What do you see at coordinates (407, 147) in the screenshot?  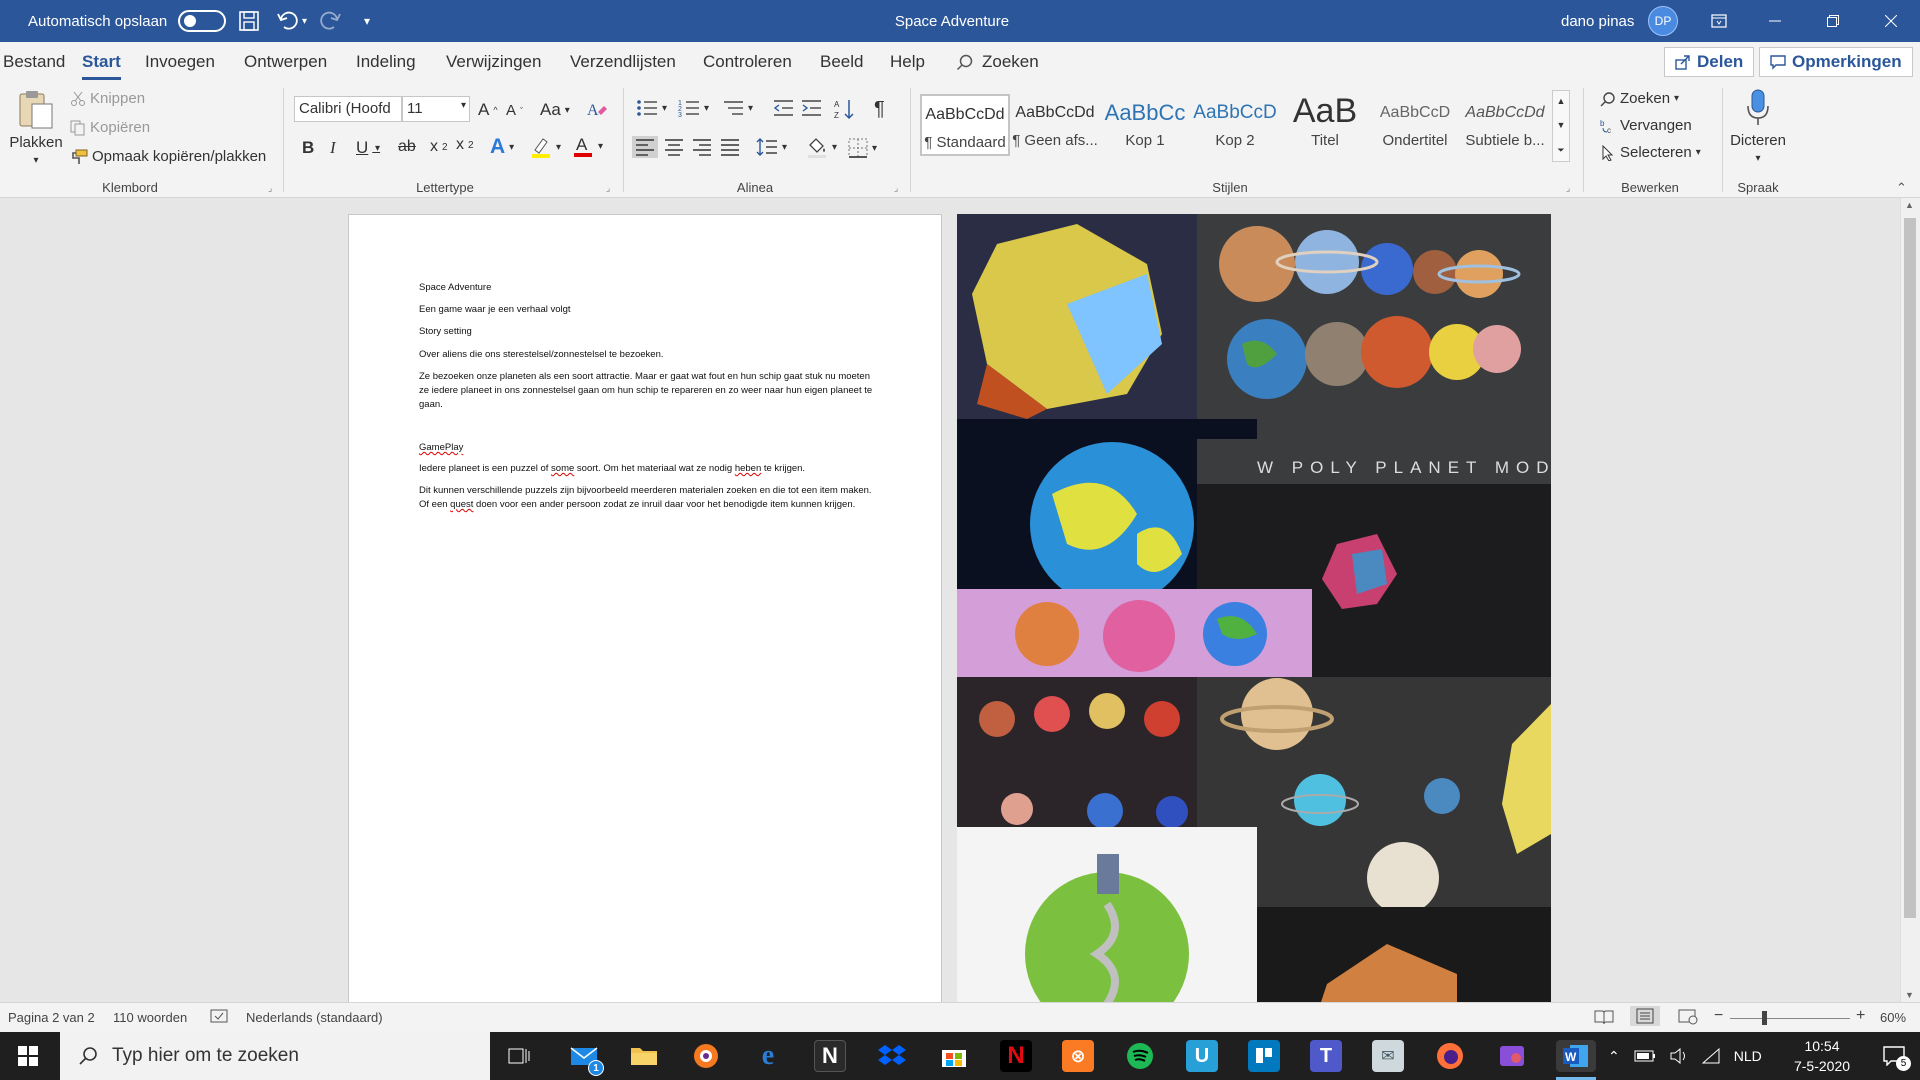 I see `strikethrough-button: ab` at bounding box center [407, 147].